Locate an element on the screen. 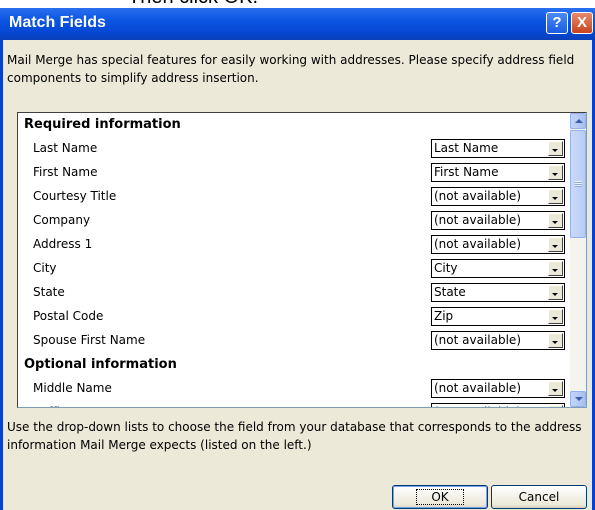 The width and height of the screenshot is (595, 510). field-label: Postal Code is located at coordinates (68, 316).